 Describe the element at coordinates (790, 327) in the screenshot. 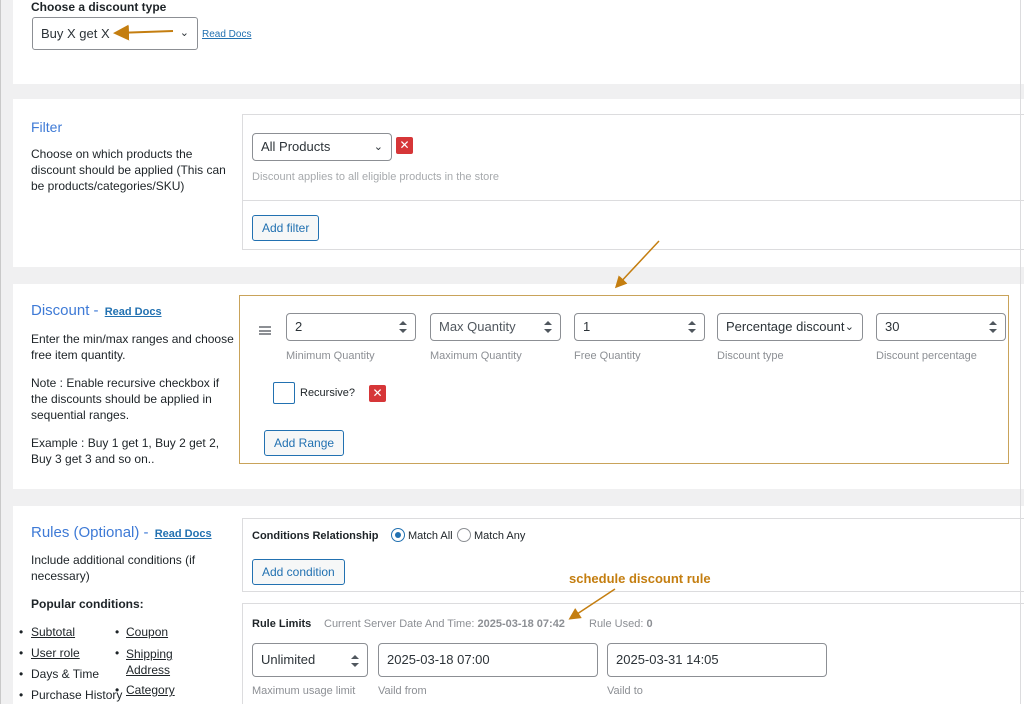

I see `discount-type-field: Percentage discount ⌄` at that location.